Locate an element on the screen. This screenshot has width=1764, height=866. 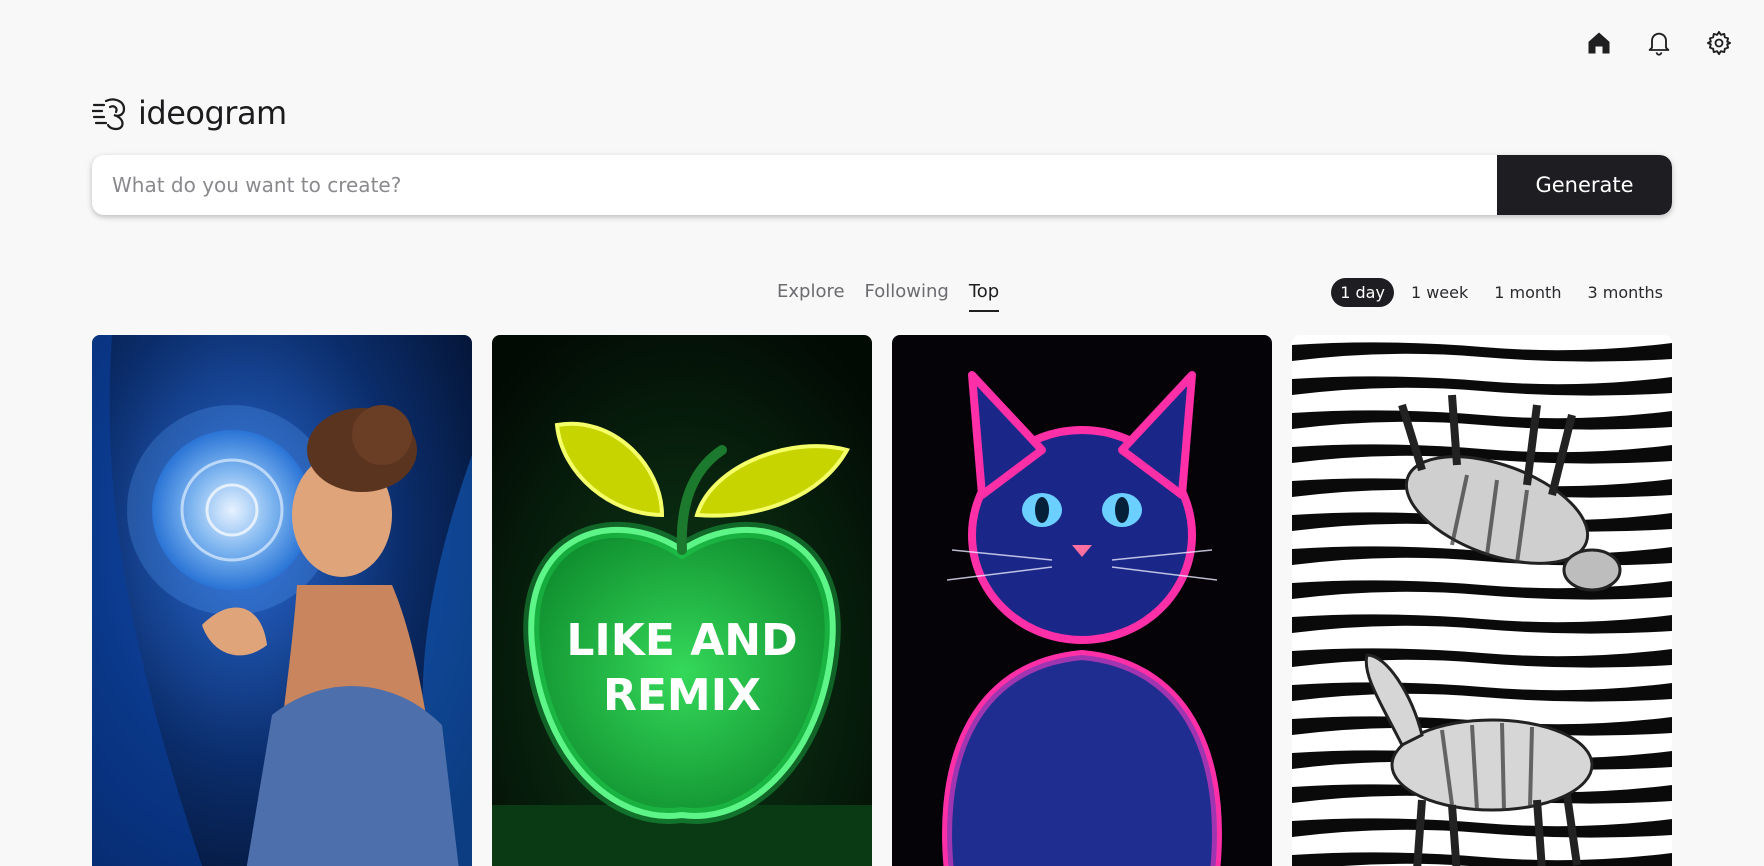
gallery-card-zebras is located at coordinates (1482, 600).